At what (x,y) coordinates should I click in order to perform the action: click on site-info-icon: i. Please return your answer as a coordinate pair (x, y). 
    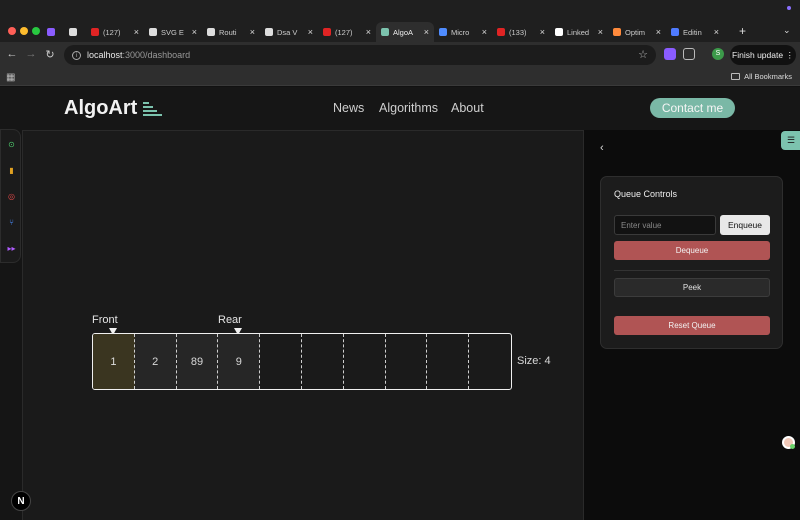
    Looking at the image, I should click on (76, 55).